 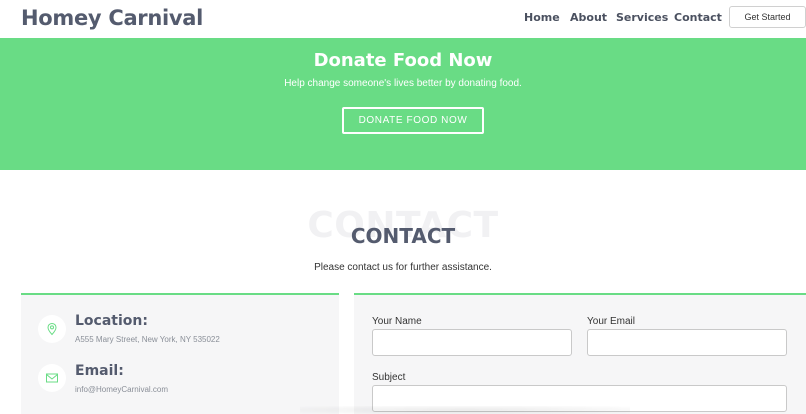 What do you see at coordinates (767, 17) in the screenshot?
I see `get-started-button: Get Started` at bounding box center [767, 17].